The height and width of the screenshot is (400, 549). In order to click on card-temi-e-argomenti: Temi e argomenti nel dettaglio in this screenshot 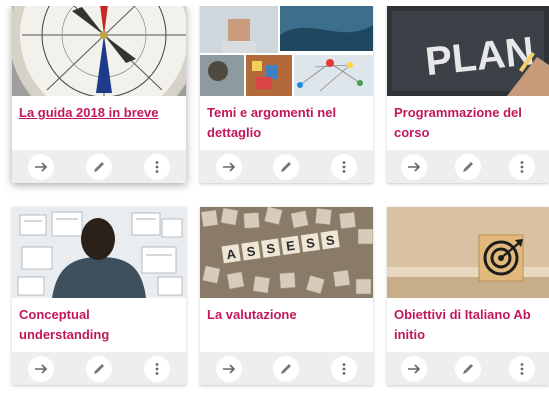, I will do `click(286, 94)`.